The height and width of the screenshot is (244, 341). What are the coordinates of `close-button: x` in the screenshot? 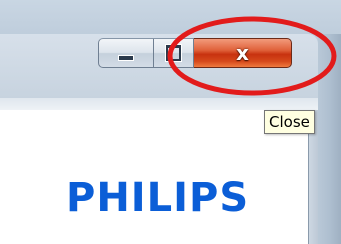 It's located at (243, 53).